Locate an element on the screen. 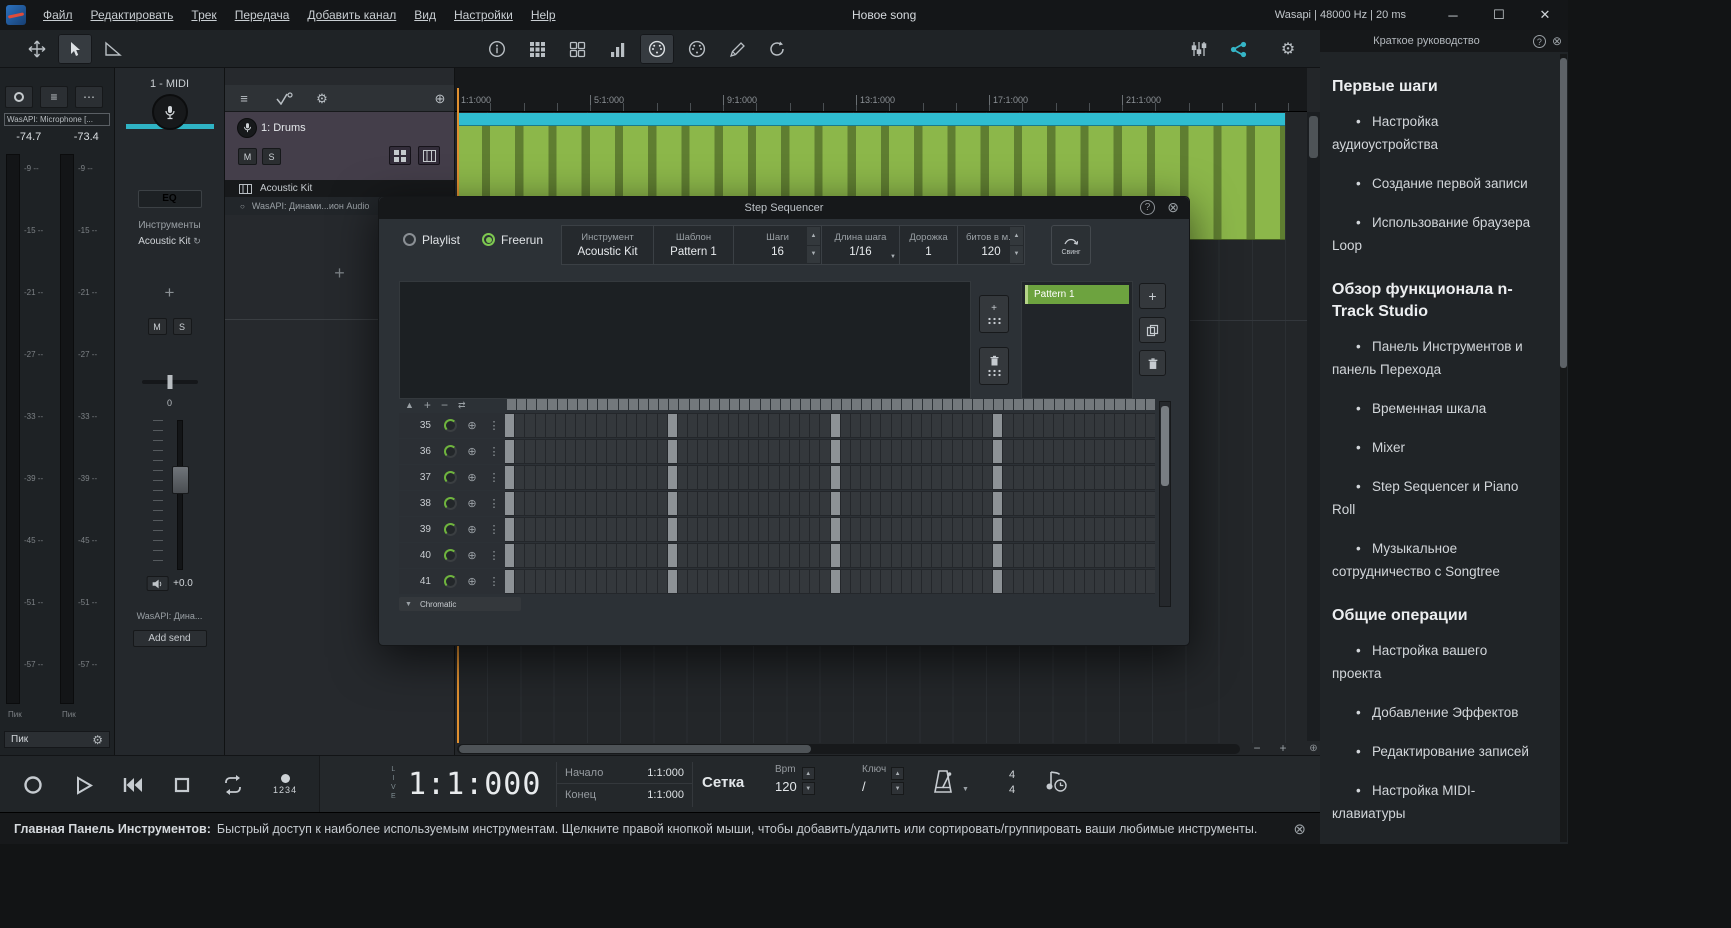 The image size is (1731, 928). meter-settings-gear-icon: ⚙ is located at coordinates (97, 740).